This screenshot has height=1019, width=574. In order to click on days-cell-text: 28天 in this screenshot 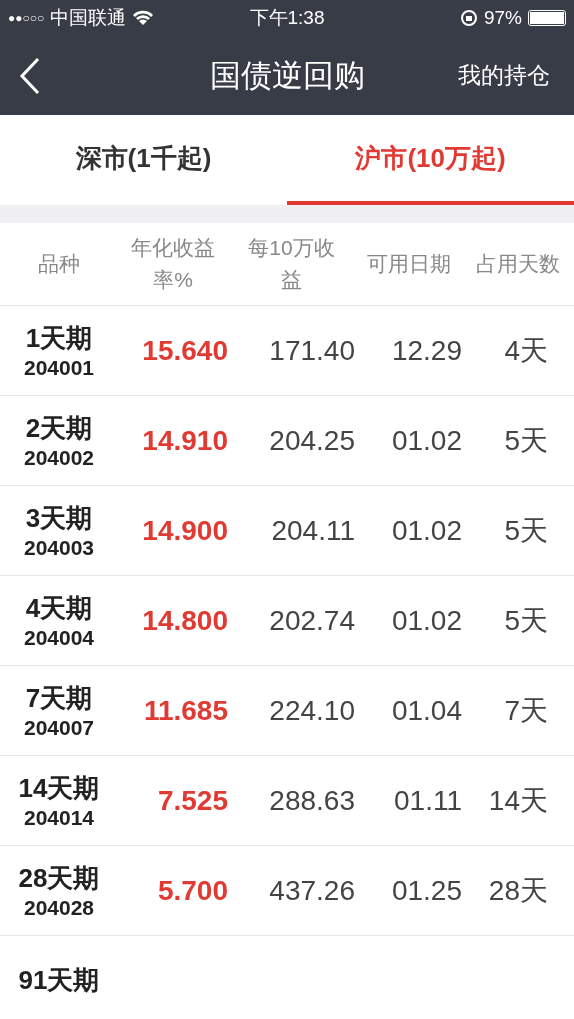, I will do `click(518, 890)`.